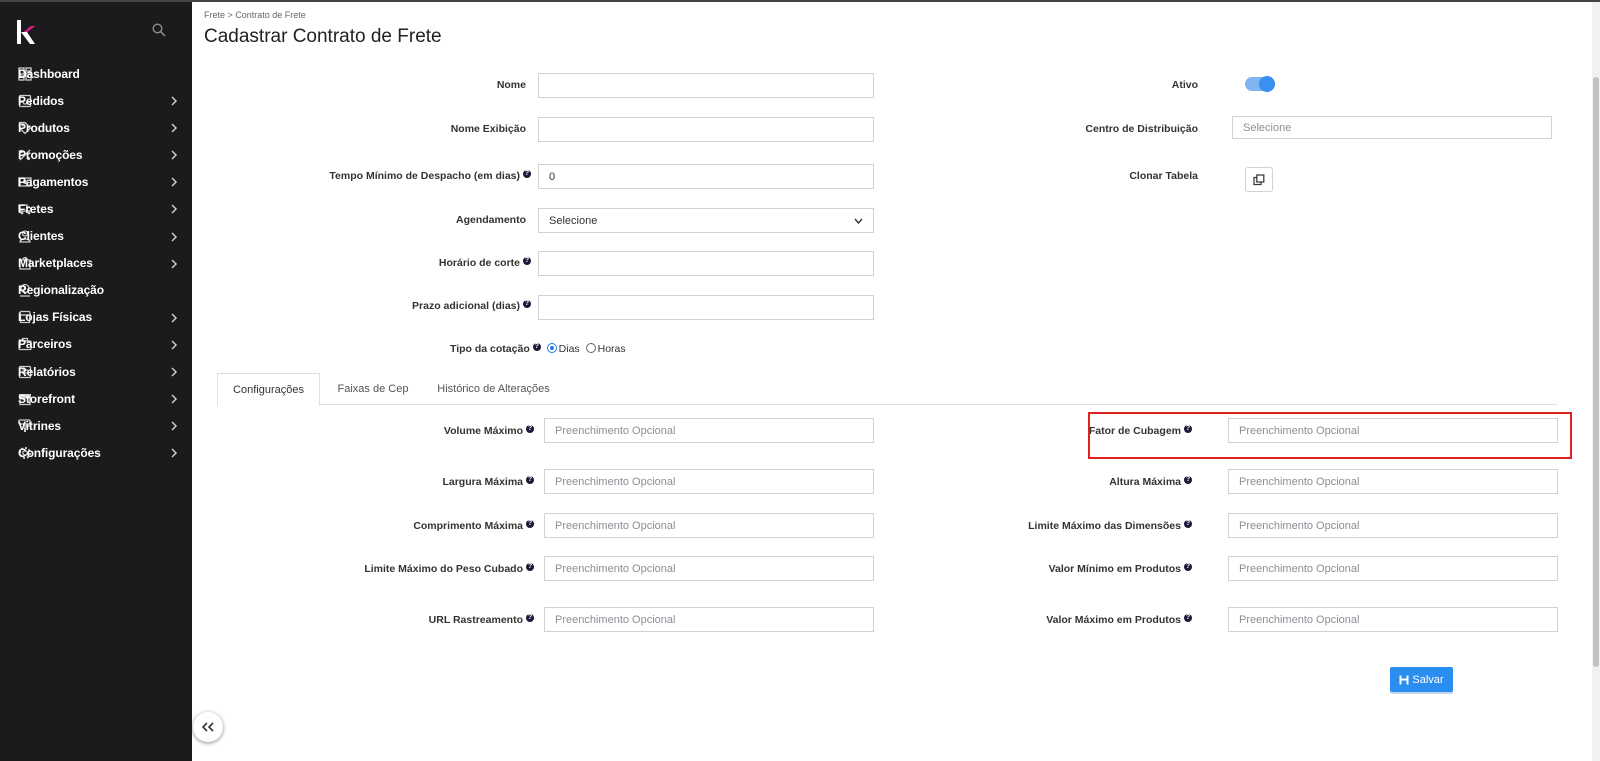  What do you see at coordinates (53, 181) in the screenshot?
I see `sidebar-item-label: Pagamentos` at bounding box center [53, 181].